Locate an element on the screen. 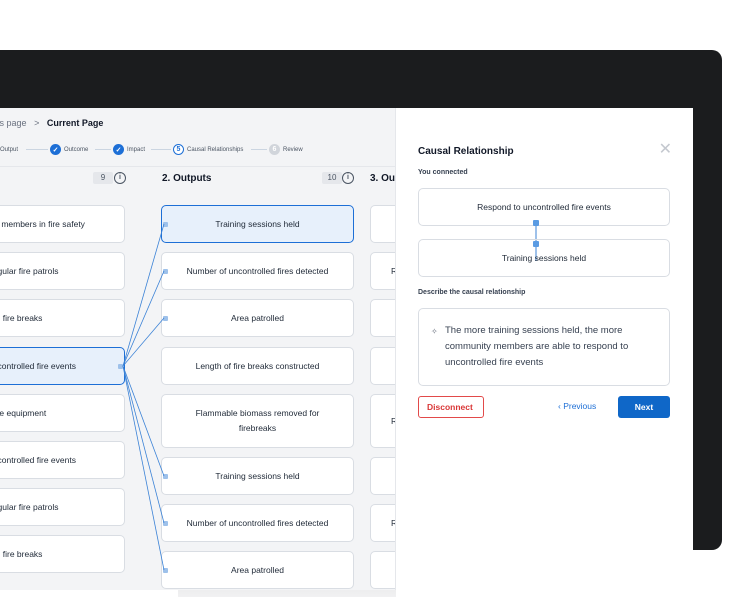 This screenshot has width=752, height=597. step-output: ✓ Output is located at coordinates (9, 149).